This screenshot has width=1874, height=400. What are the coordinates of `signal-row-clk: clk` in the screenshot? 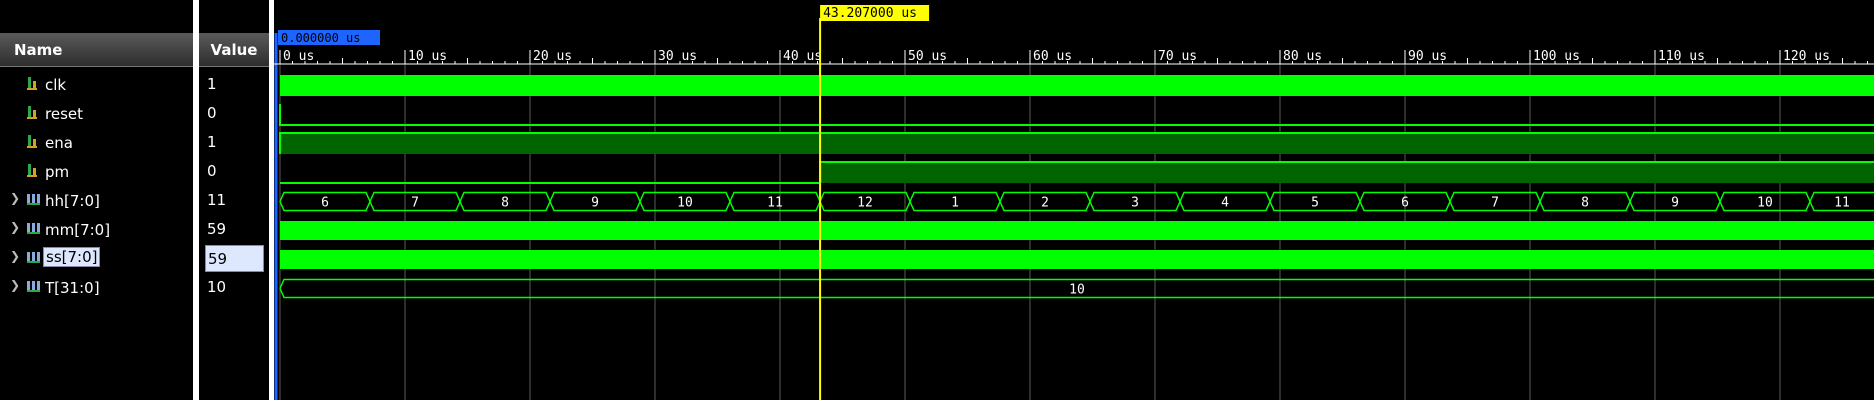 It's located at (96, 85).